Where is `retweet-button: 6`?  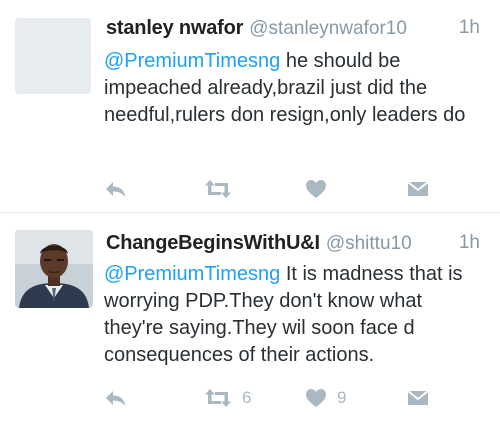
retweet-button: 6 is located at coordinates (227, 398).